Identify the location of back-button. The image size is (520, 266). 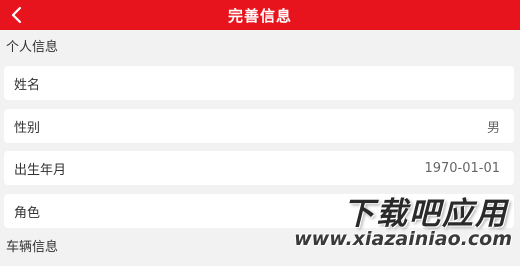
(17, 15).